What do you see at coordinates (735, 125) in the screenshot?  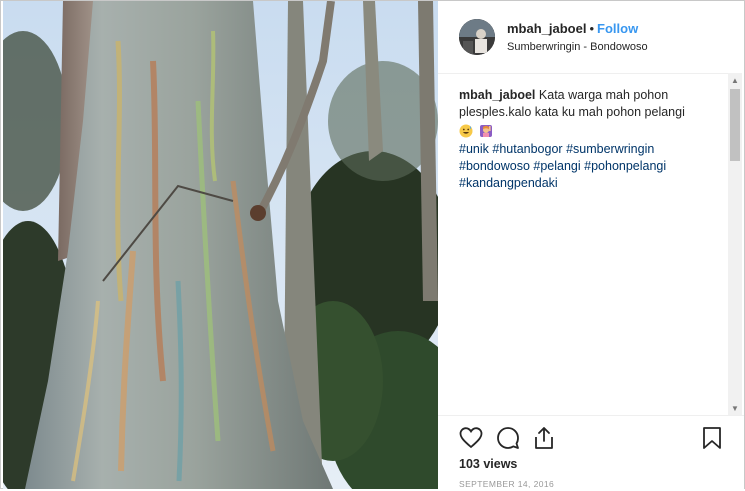 I see `scroll-thumb` at bounding box center [735, 125].